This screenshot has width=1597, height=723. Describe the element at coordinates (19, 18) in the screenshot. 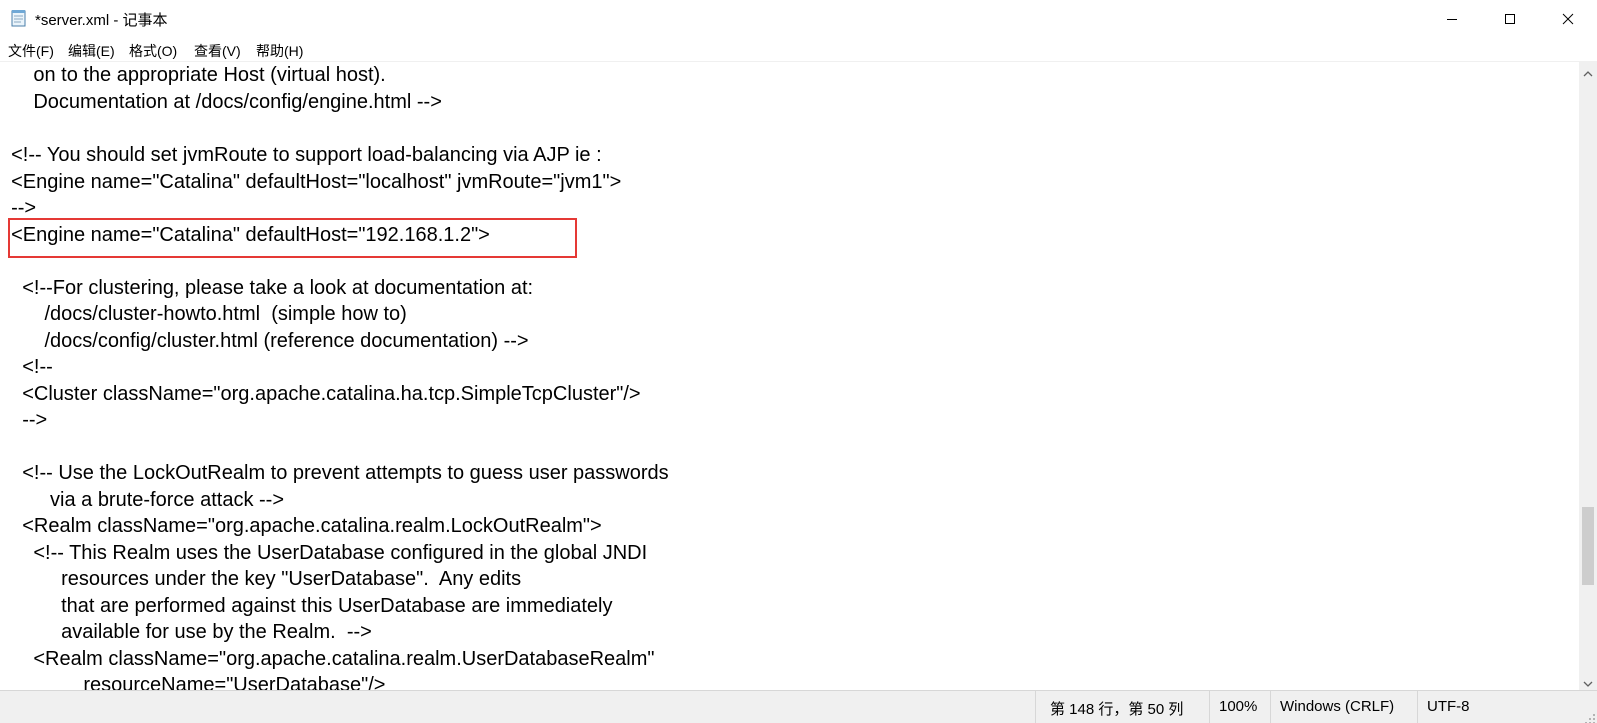

I see `notepad-icon` at that location.